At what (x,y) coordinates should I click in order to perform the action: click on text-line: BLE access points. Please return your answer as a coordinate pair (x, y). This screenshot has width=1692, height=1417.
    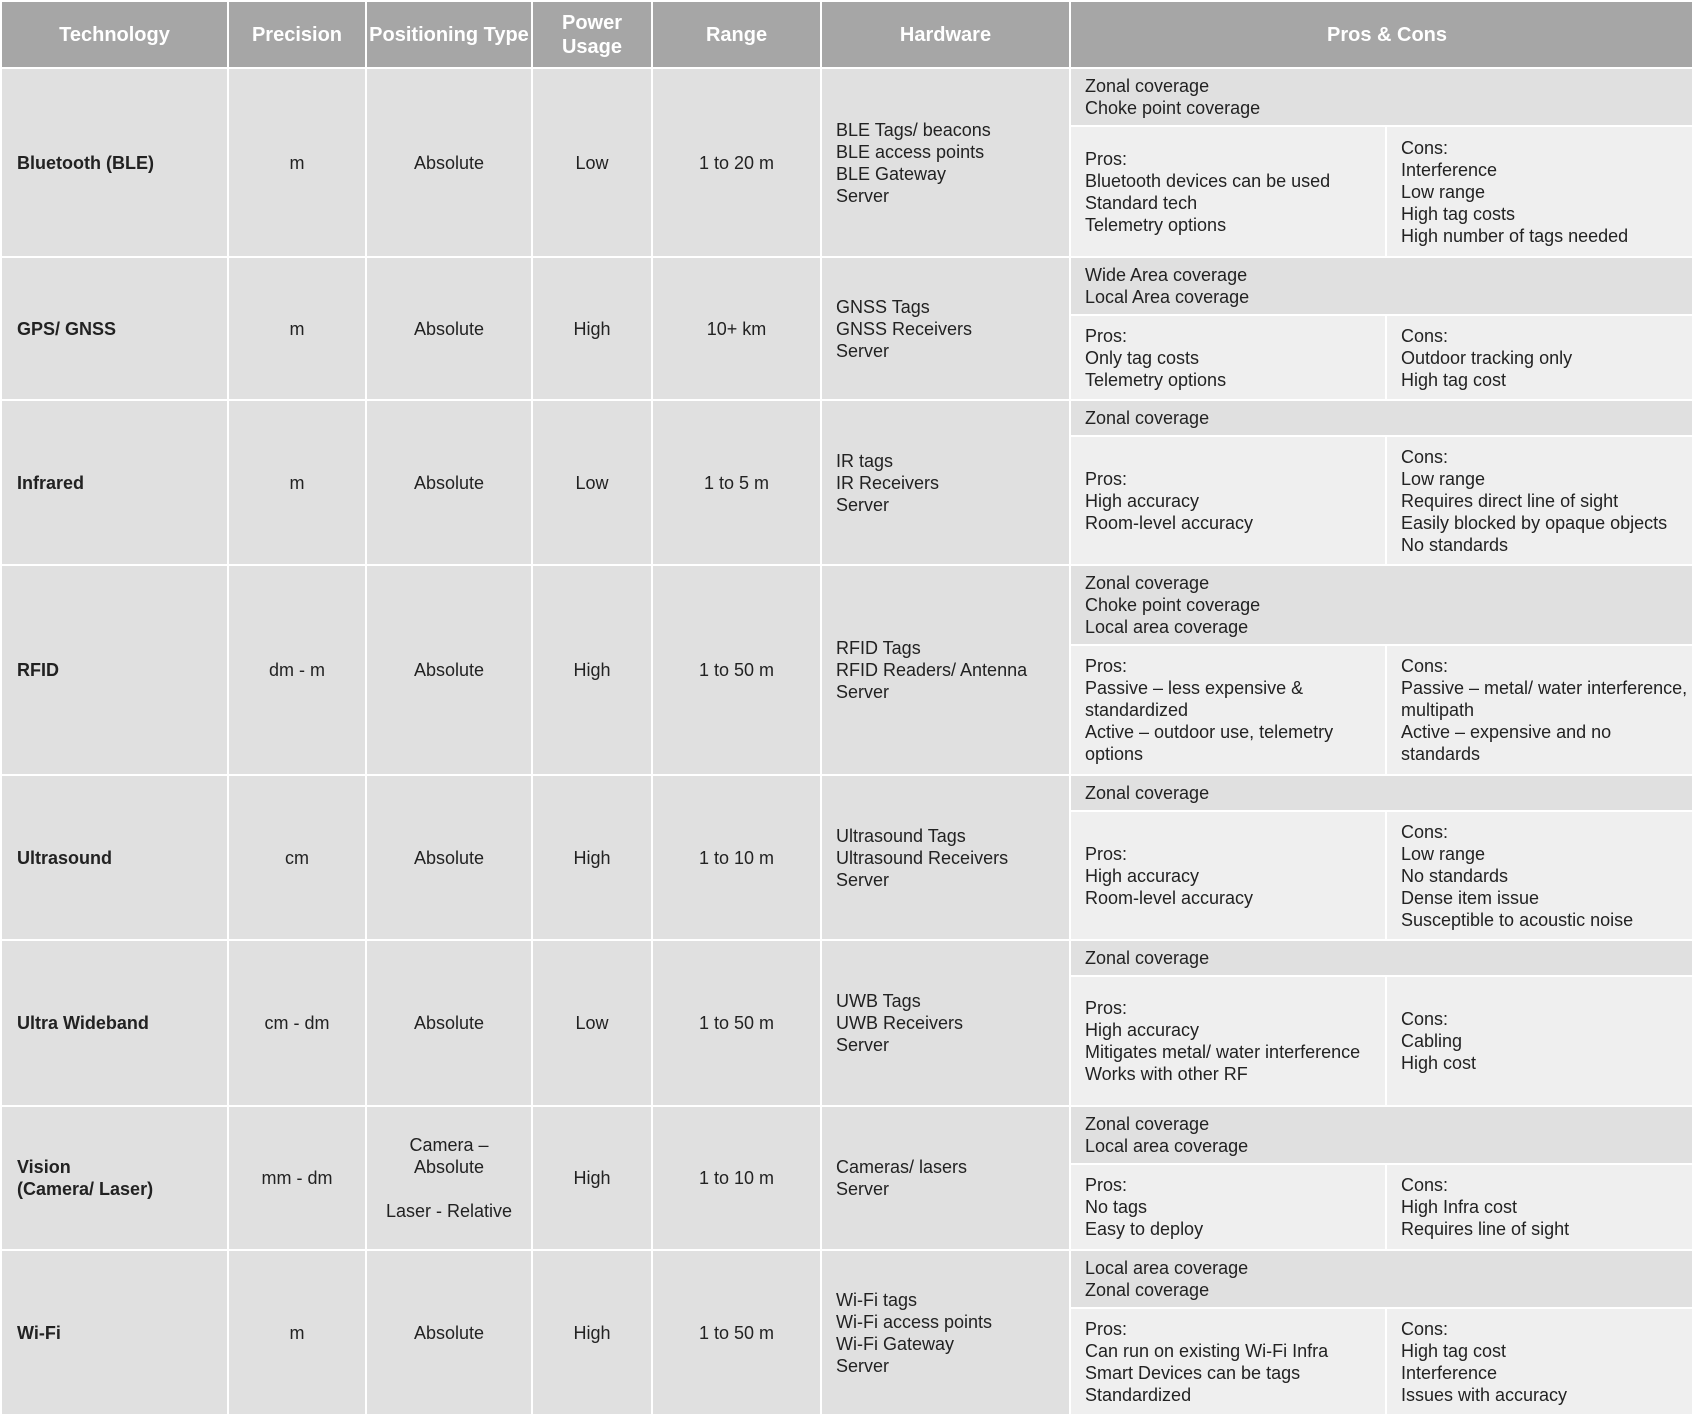
    Looking at the image, I should click on (910, 151).